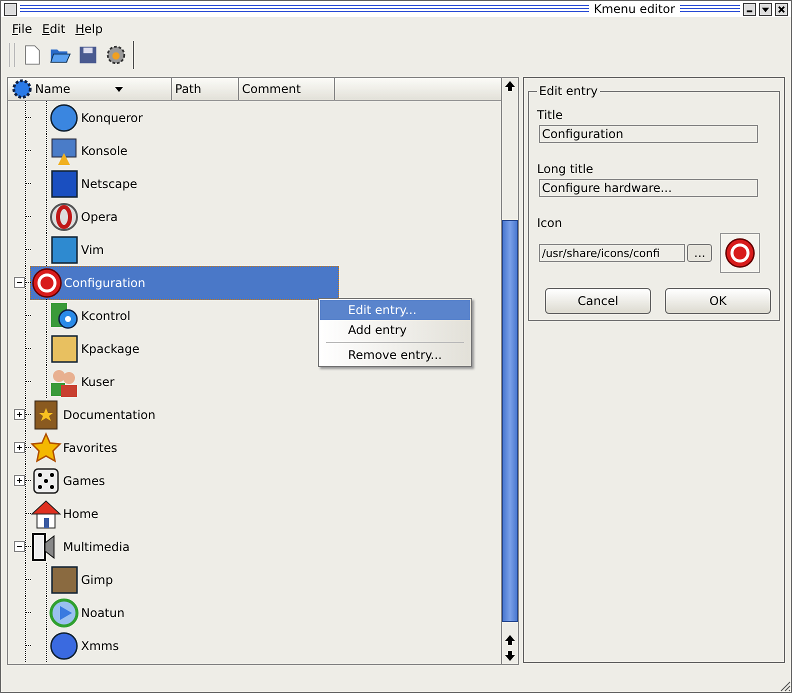 The image size is (792, 693). What do you see at coordinates (395, 330) in the screenshot?
I see `context-menu-item: Add entry` at bounding box center [395, 330].